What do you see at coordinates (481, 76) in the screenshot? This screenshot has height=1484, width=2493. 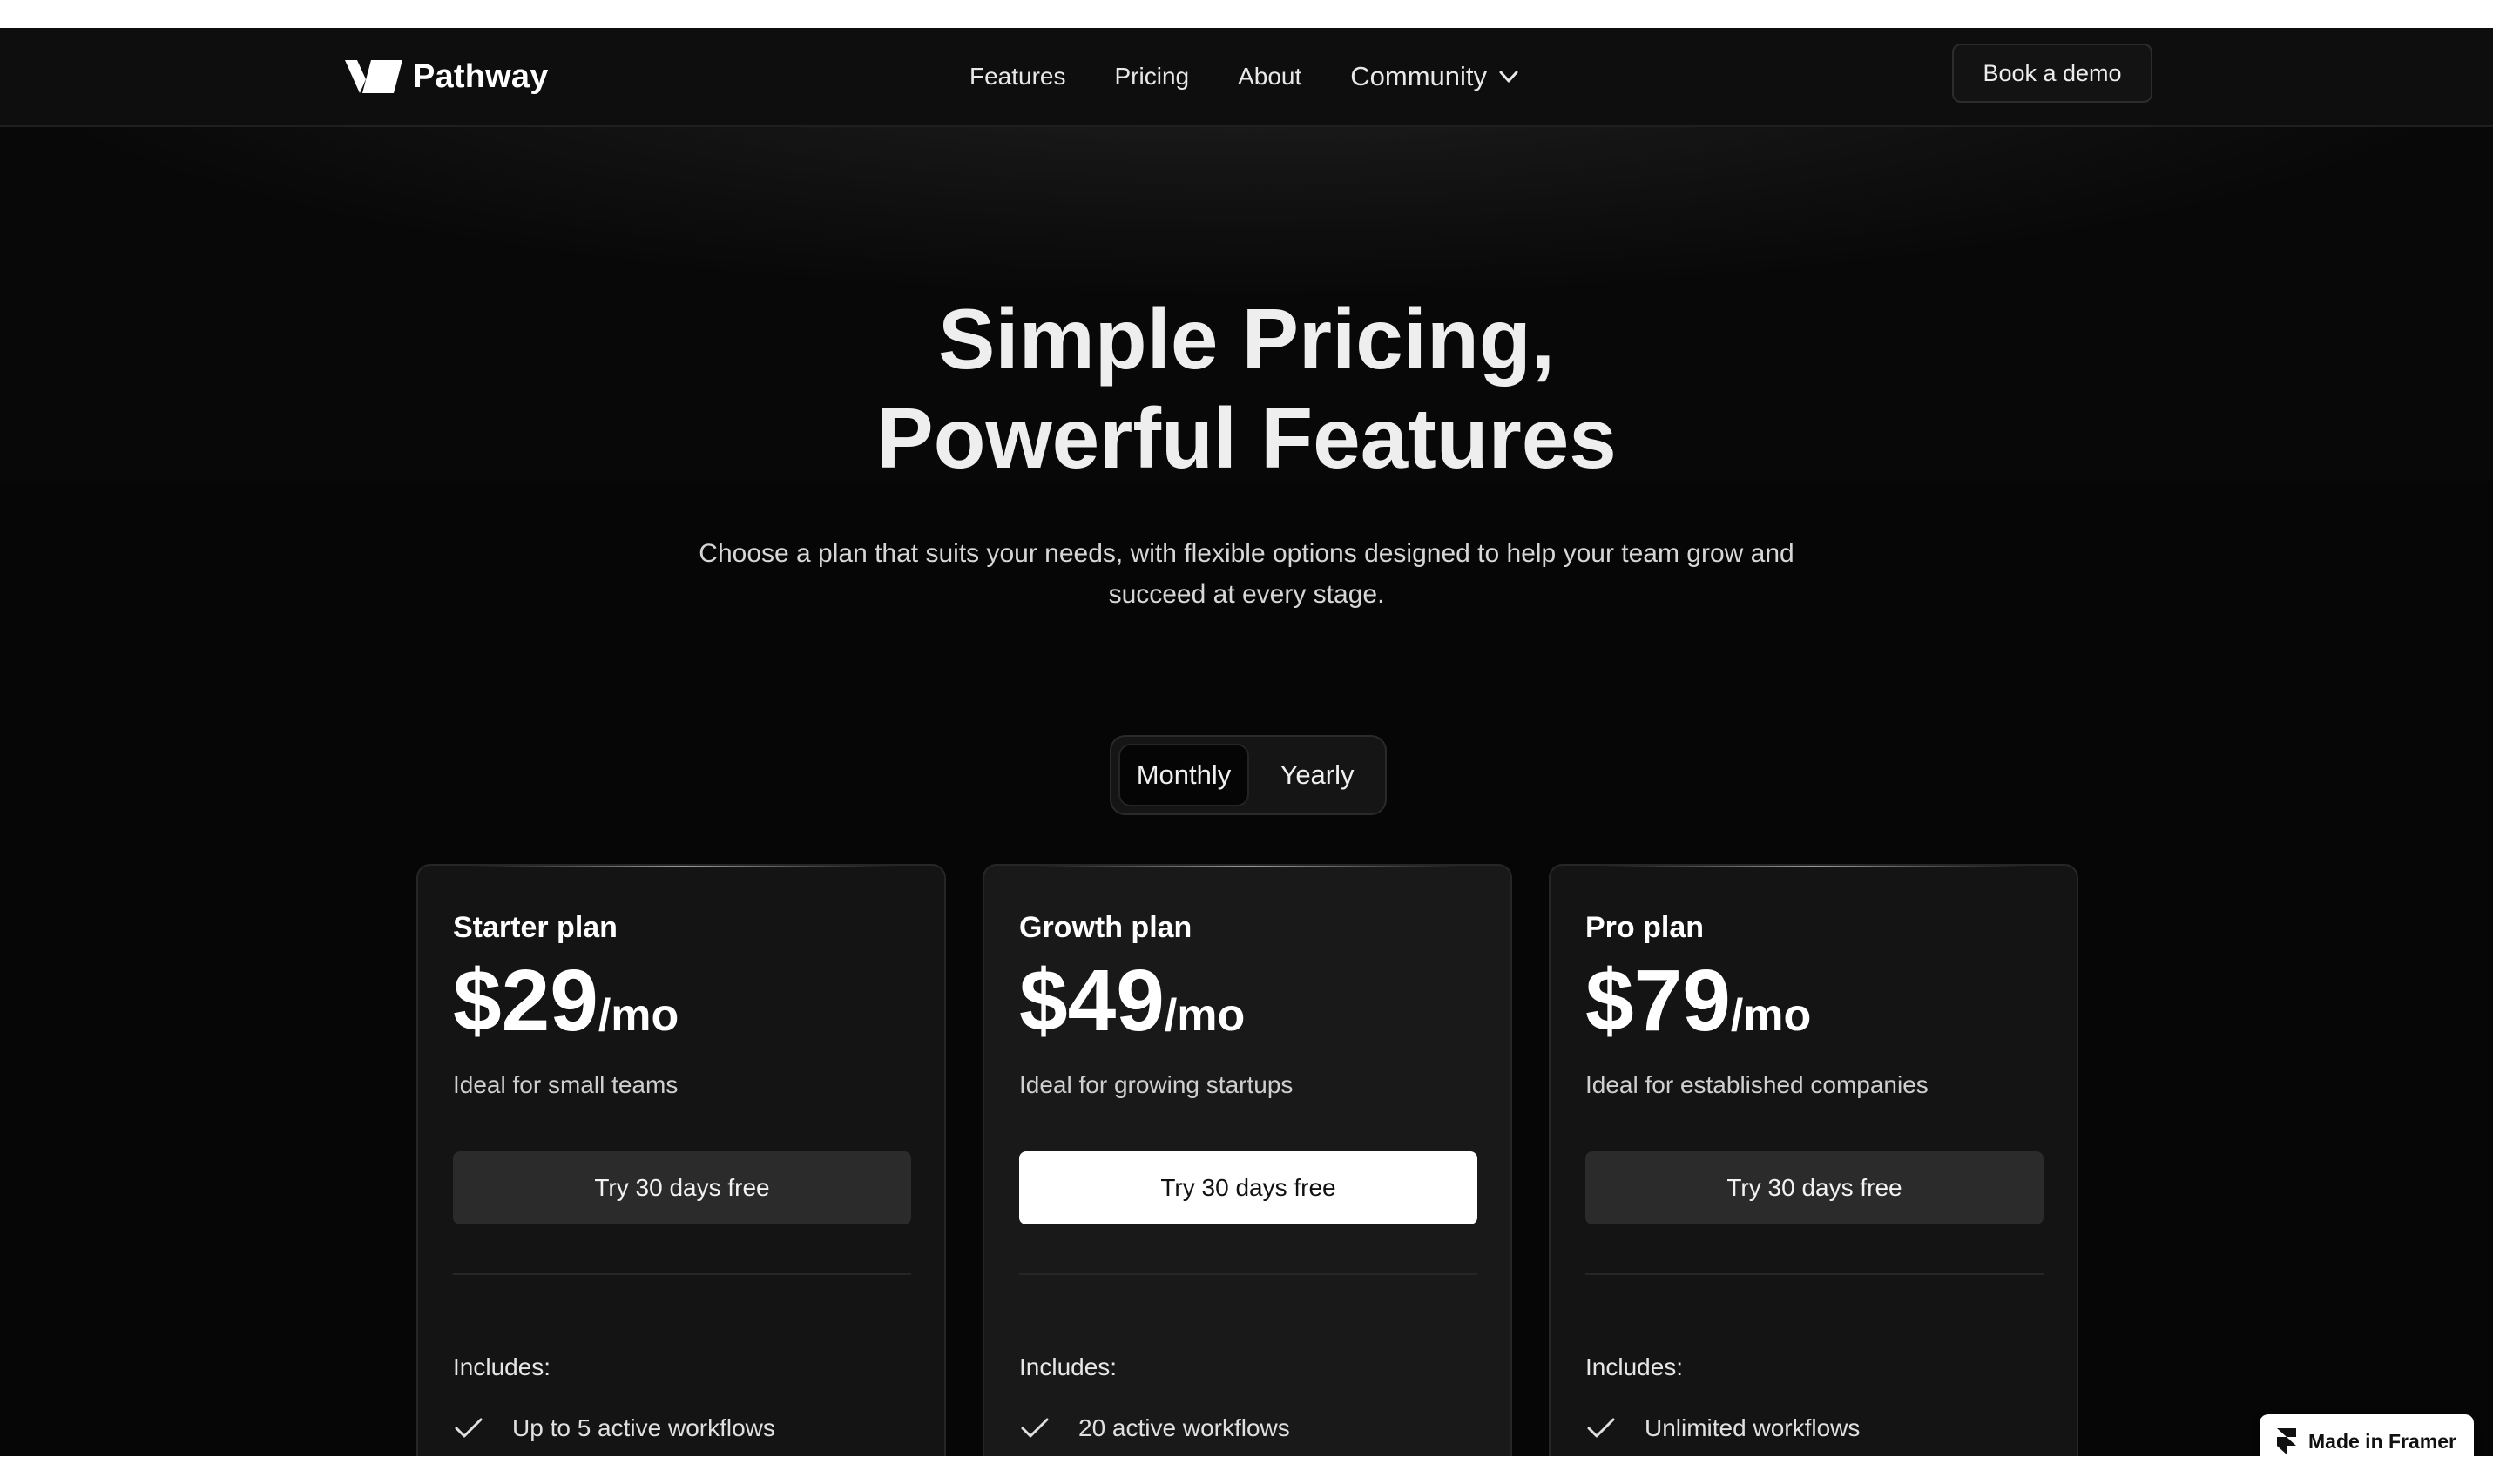 I see `brand-name: Pathway` at bounding box center [481, 76].